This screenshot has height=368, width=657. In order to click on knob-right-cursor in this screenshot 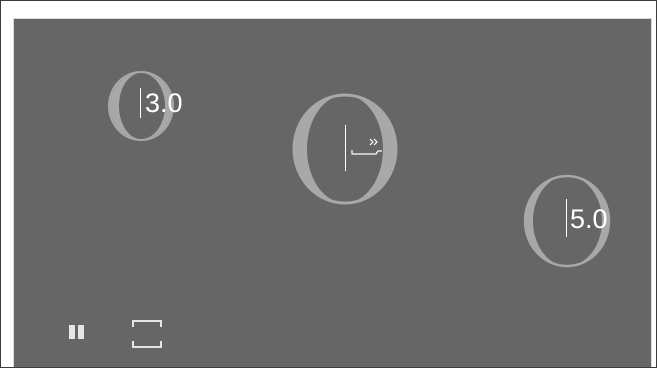, I will do `click(566, 218)`.